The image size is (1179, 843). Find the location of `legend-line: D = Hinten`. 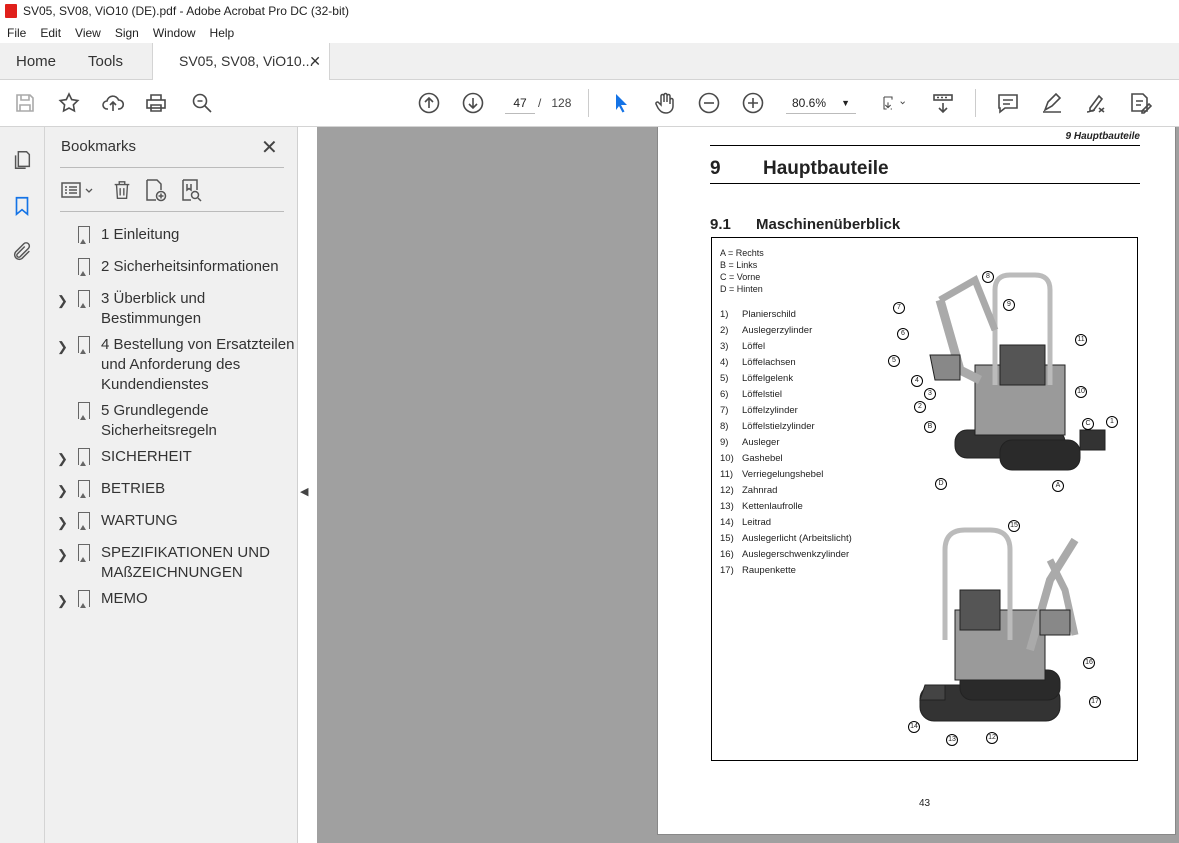

legend-line: D = Hinten is located at coordinates (741, 289).